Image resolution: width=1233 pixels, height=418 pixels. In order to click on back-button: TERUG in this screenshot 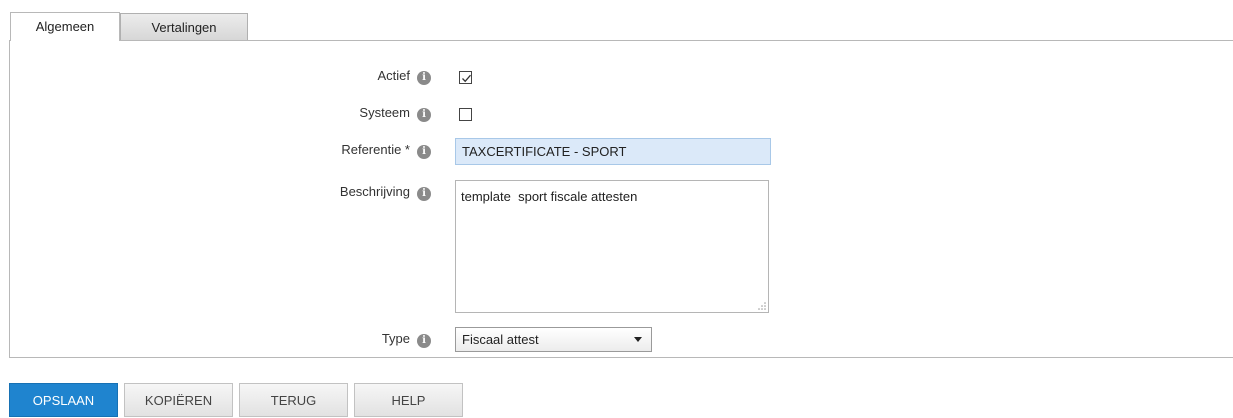, I will do `click(293, 400)`.